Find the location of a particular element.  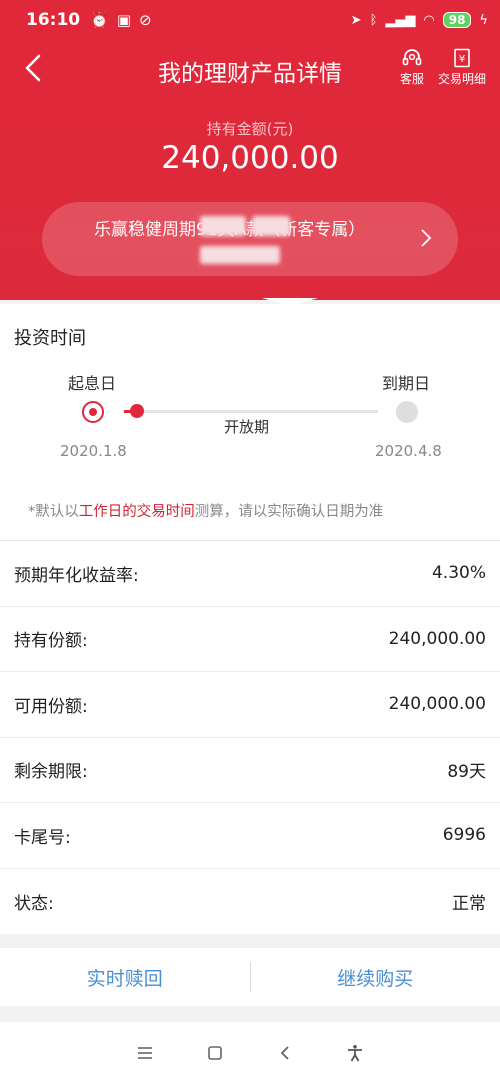

accessibility-icon is located at coordinates (355, 1052).